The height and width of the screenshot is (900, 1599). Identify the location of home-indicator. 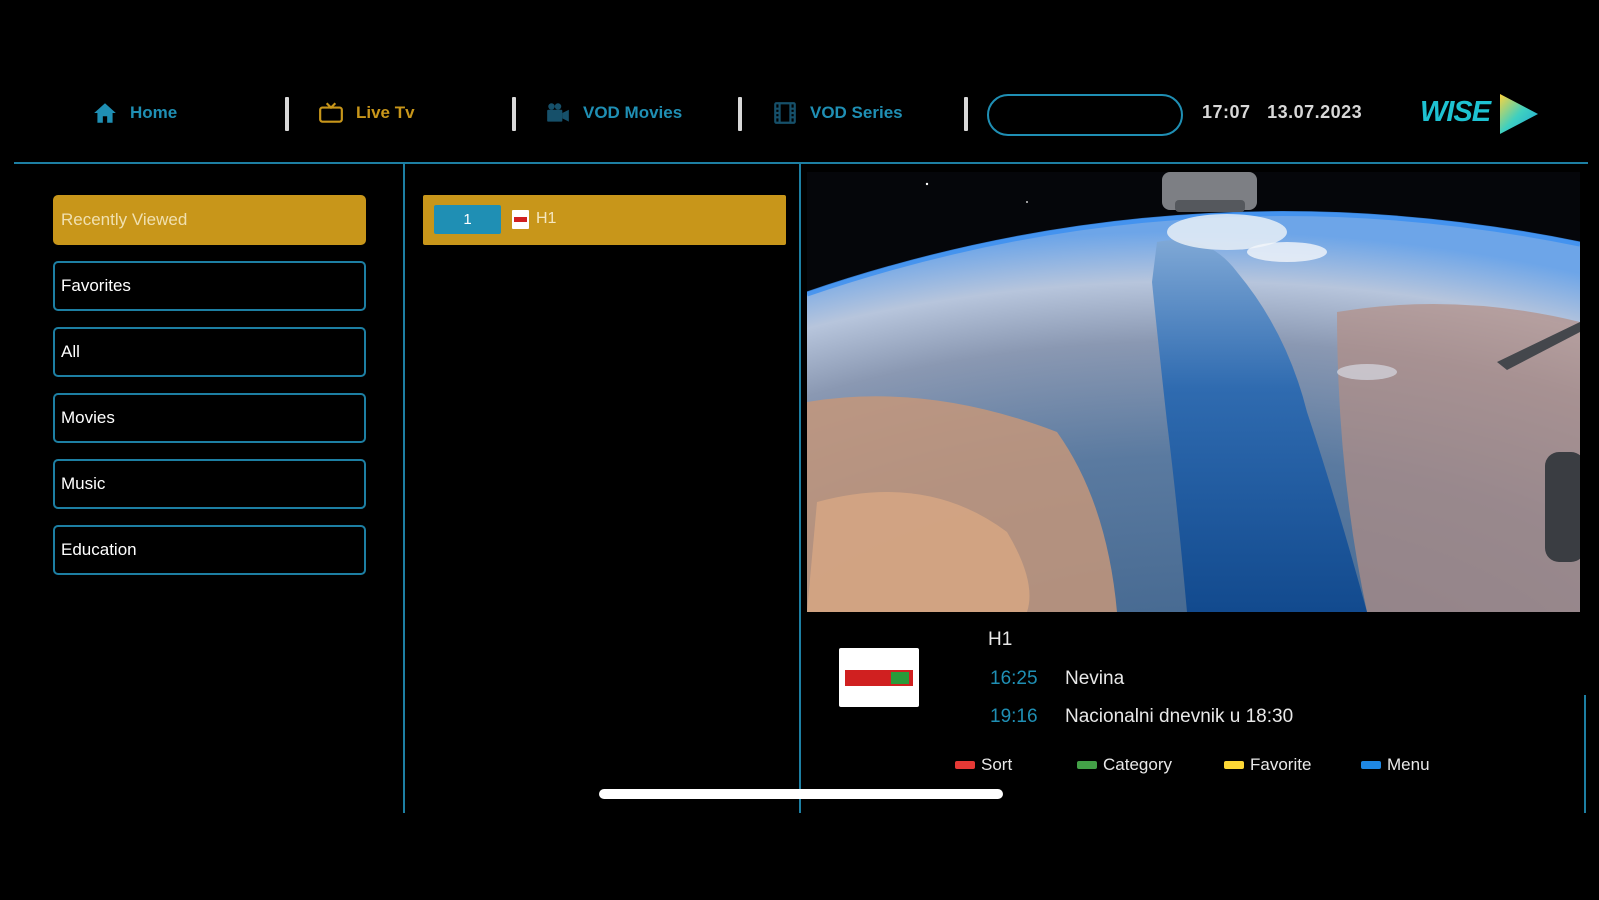
(801, 794).